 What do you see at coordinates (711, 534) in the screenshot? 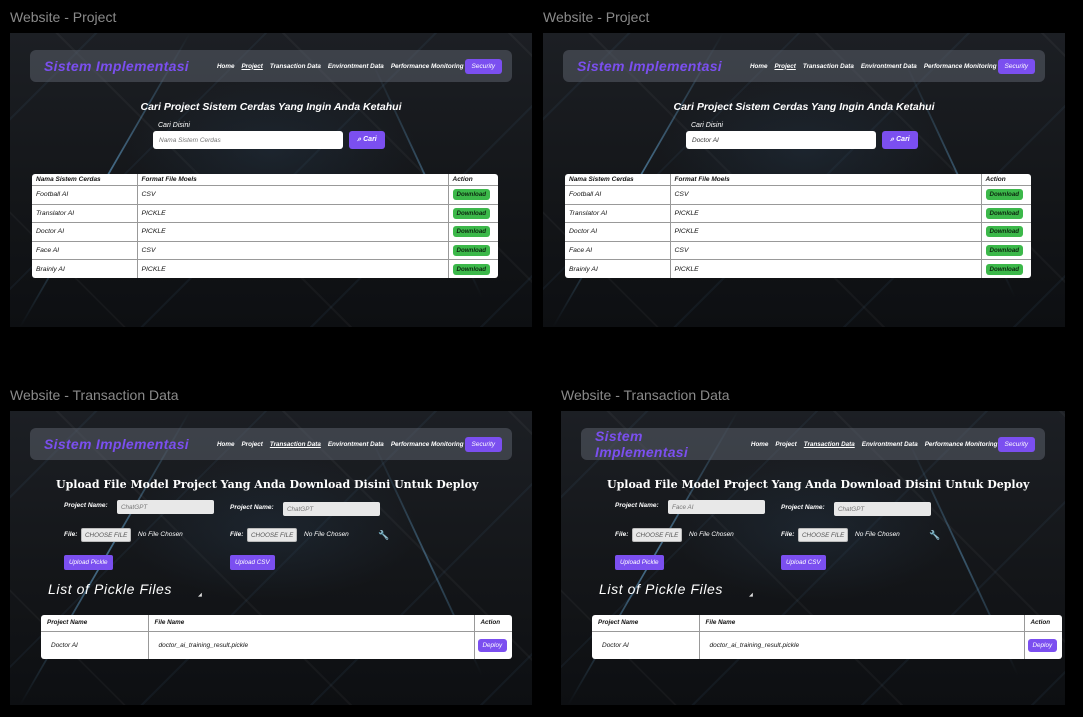
I see `pickle-no-file-text: No File Chosen` at bounding box center [711, 534].